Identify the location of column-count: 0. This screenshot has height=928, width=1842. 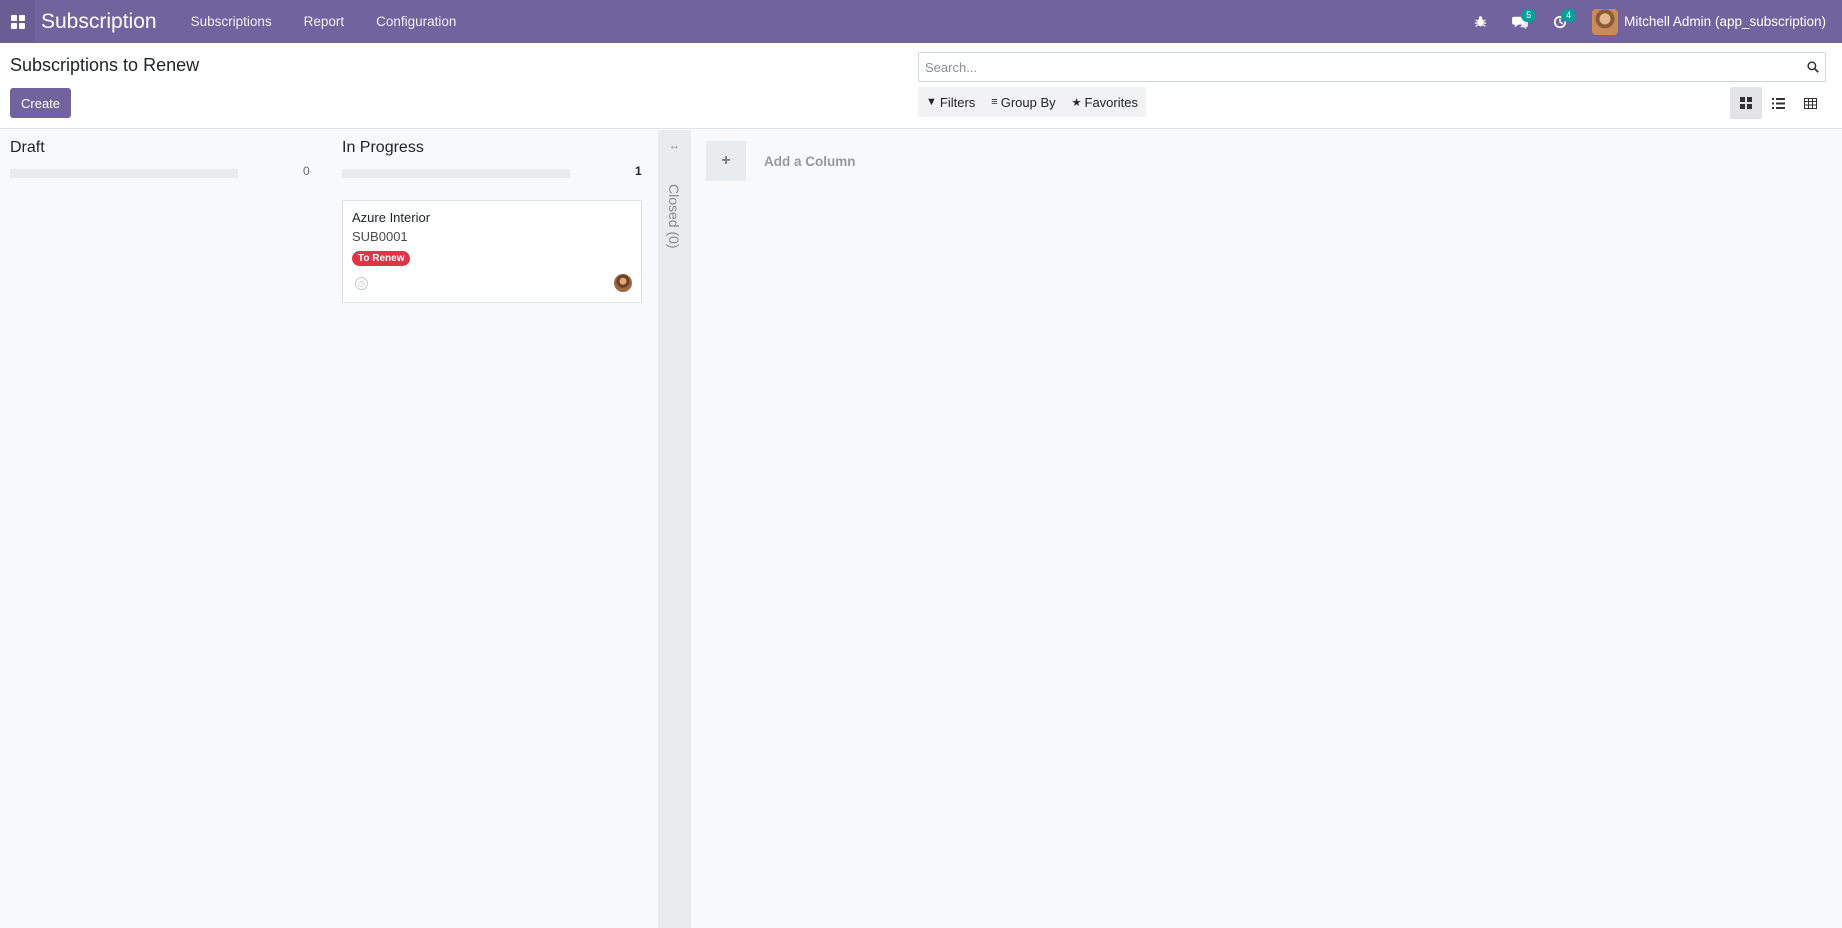
(306, 171).